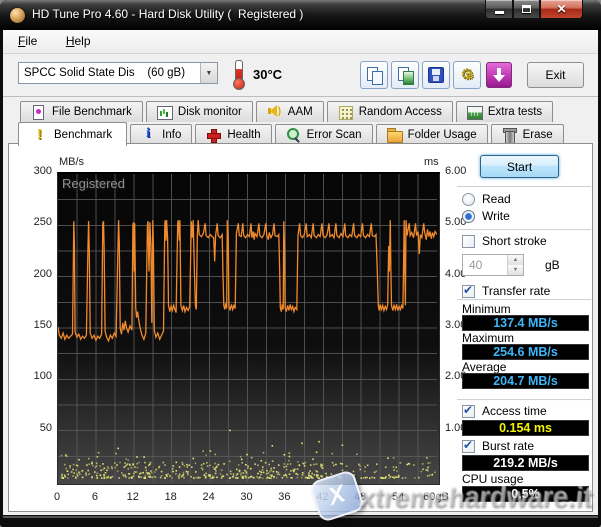 The width and height of the screenshot is (601, 527). Describe the element at coordinates (394, 135) in the screenshot. I see `folder-usage-icon` at that location.